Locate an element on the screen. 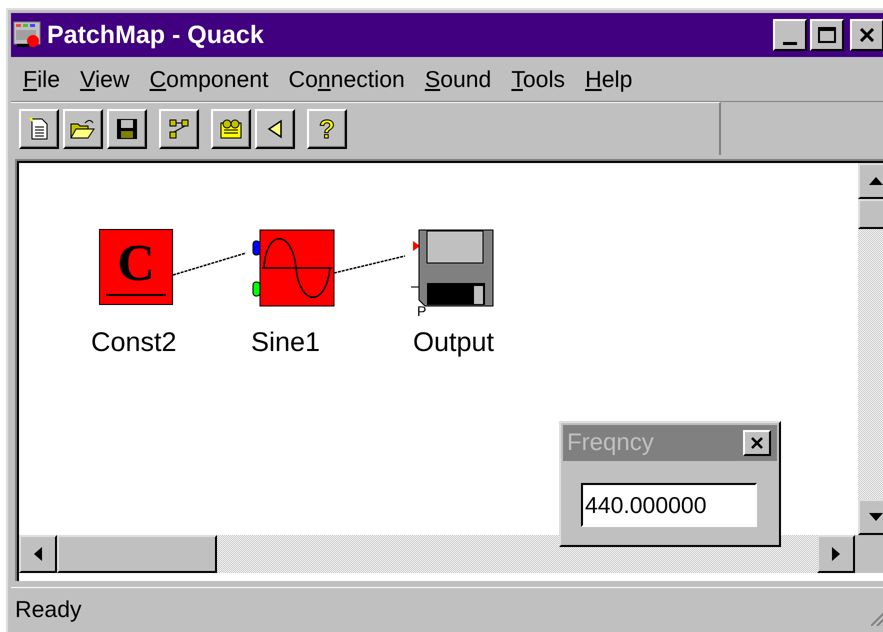 This screenshot has width=883, height=632. connection-line is located at coordinates (370, 264).